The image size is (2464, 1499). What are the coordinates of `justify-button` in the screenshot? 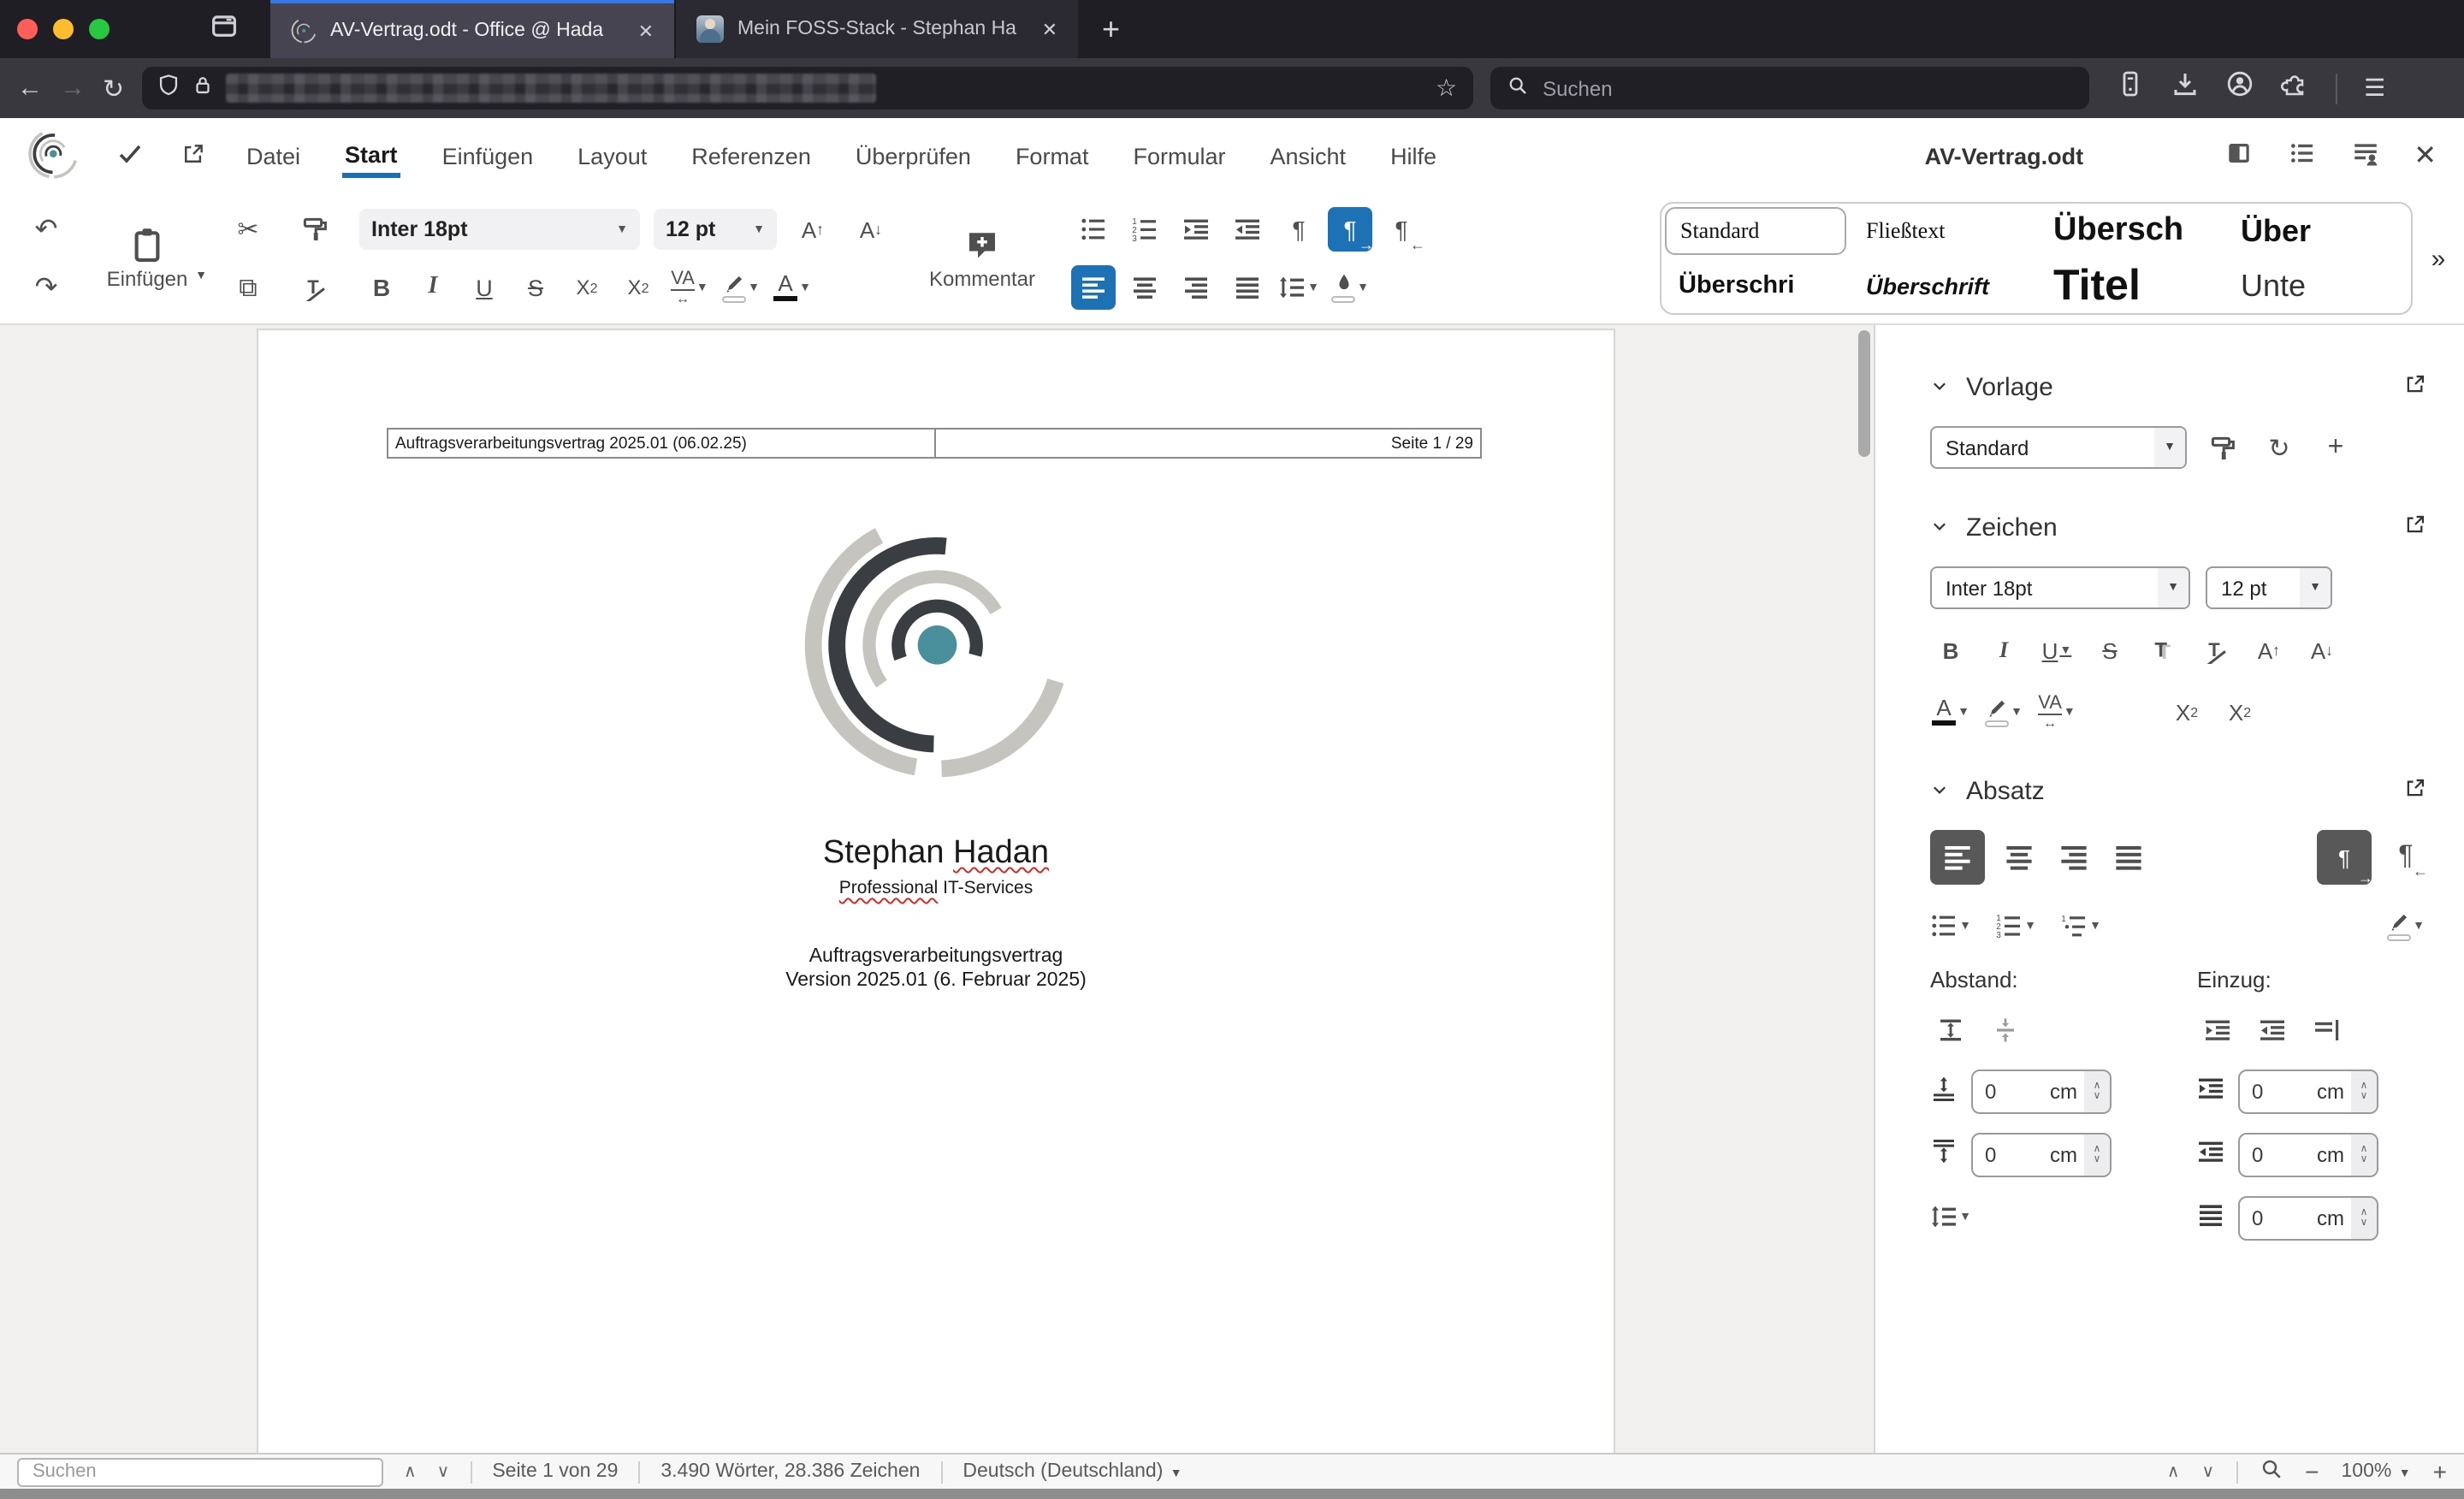 It's located at (1247, 287).